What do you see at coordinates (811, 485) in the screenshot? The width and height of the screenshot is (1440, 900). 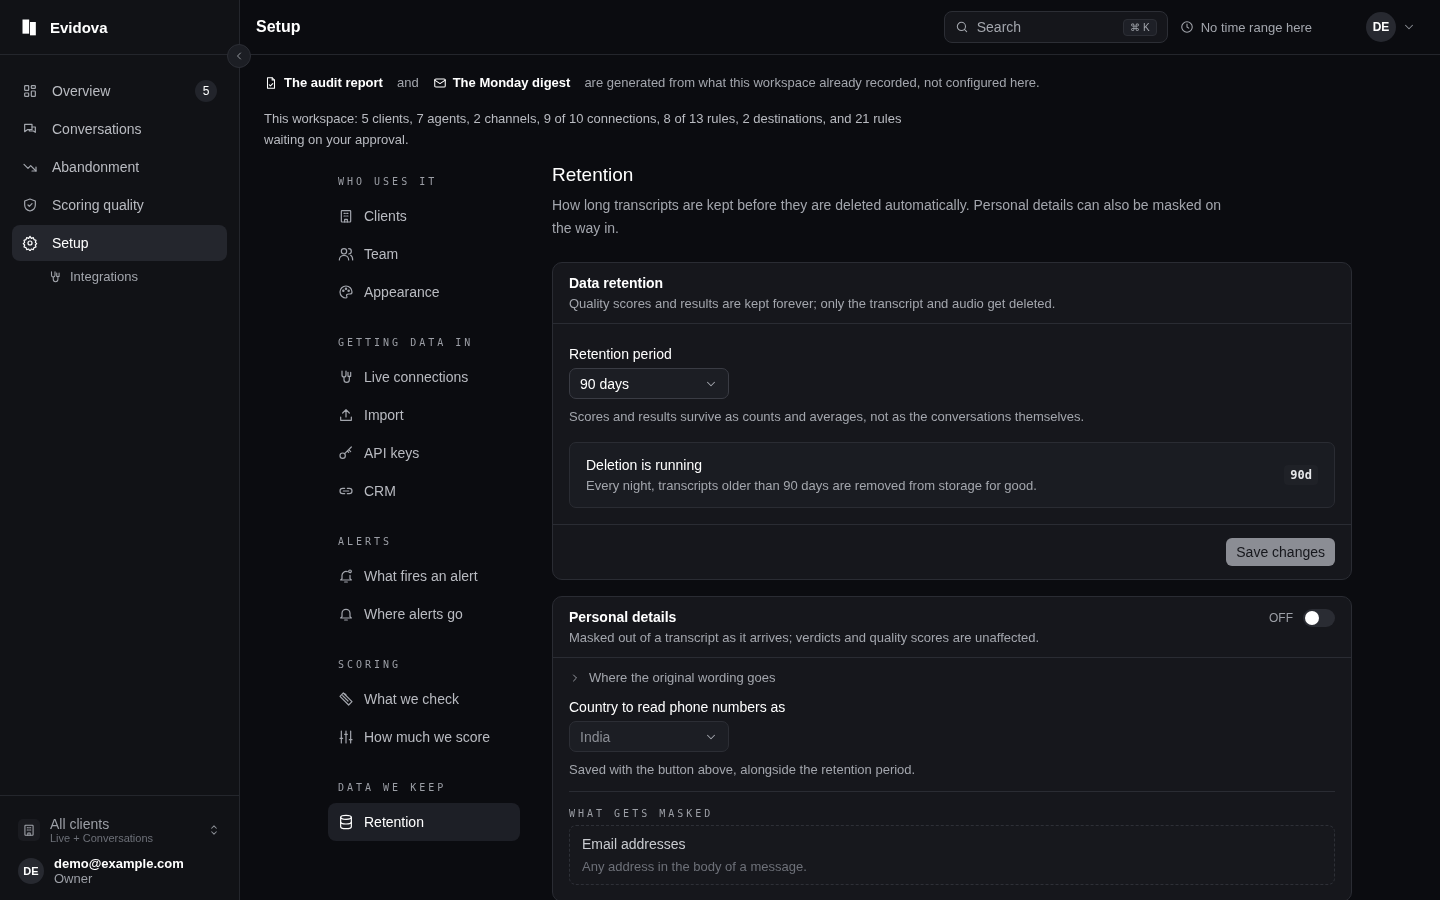 I see `status-text: Every night, transcripts older than 90 days are removed from storage for good.` at bounding box center [811, 485].